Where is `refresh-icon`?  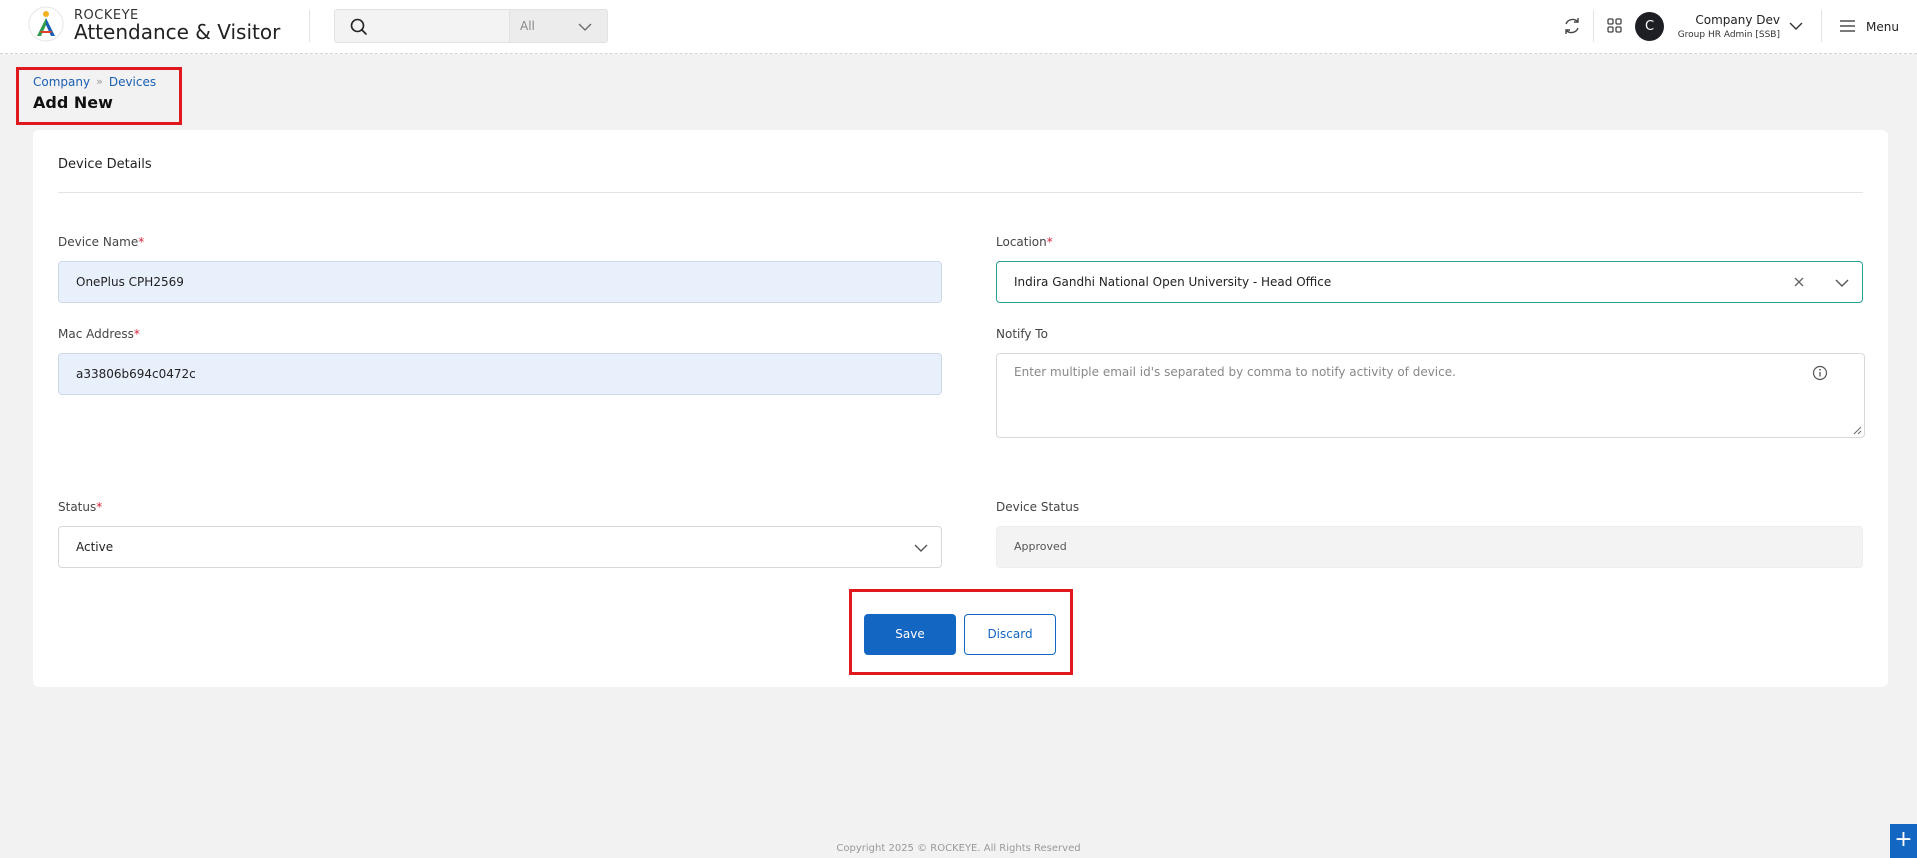 refresh-icon is located at coordinates (1572, 26).